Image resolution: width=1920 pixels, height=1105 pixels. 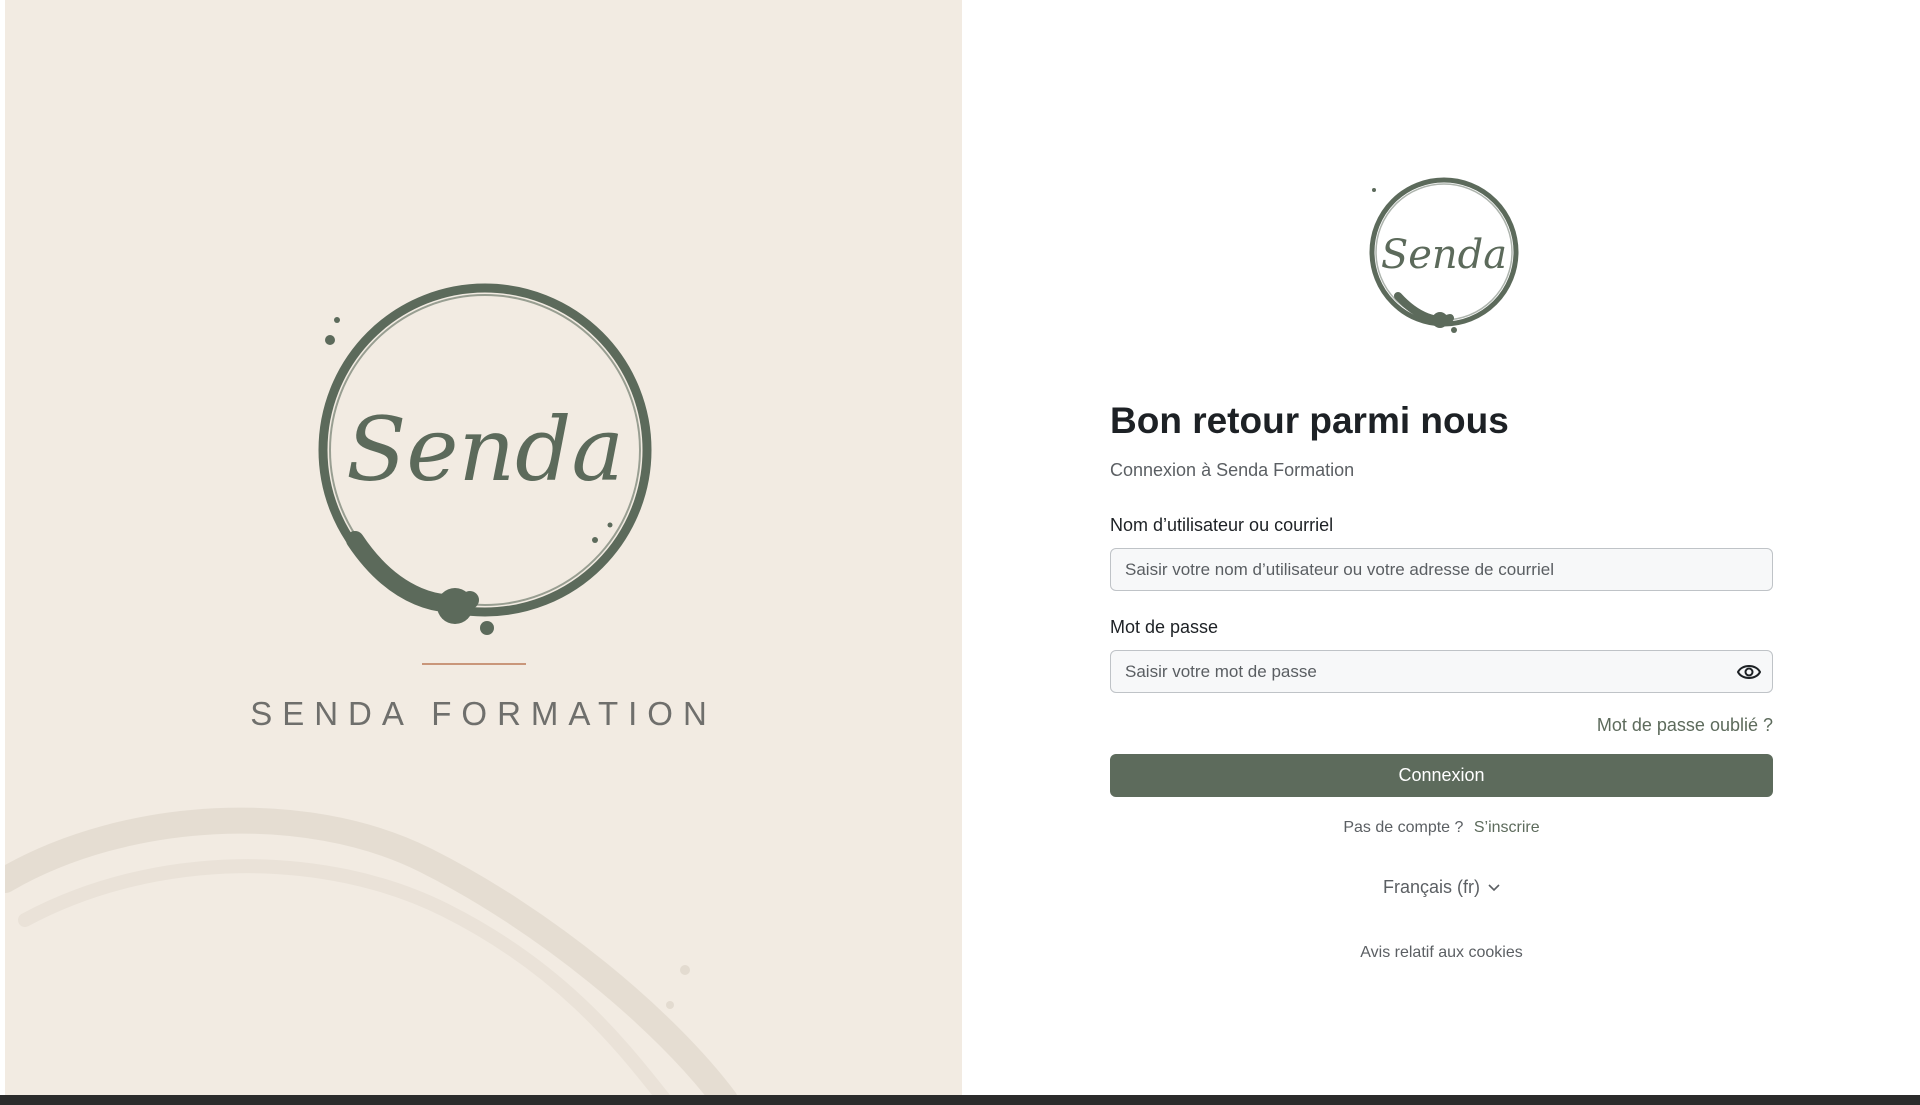 I want to click on background-swirl, so click(x=371, y=951).